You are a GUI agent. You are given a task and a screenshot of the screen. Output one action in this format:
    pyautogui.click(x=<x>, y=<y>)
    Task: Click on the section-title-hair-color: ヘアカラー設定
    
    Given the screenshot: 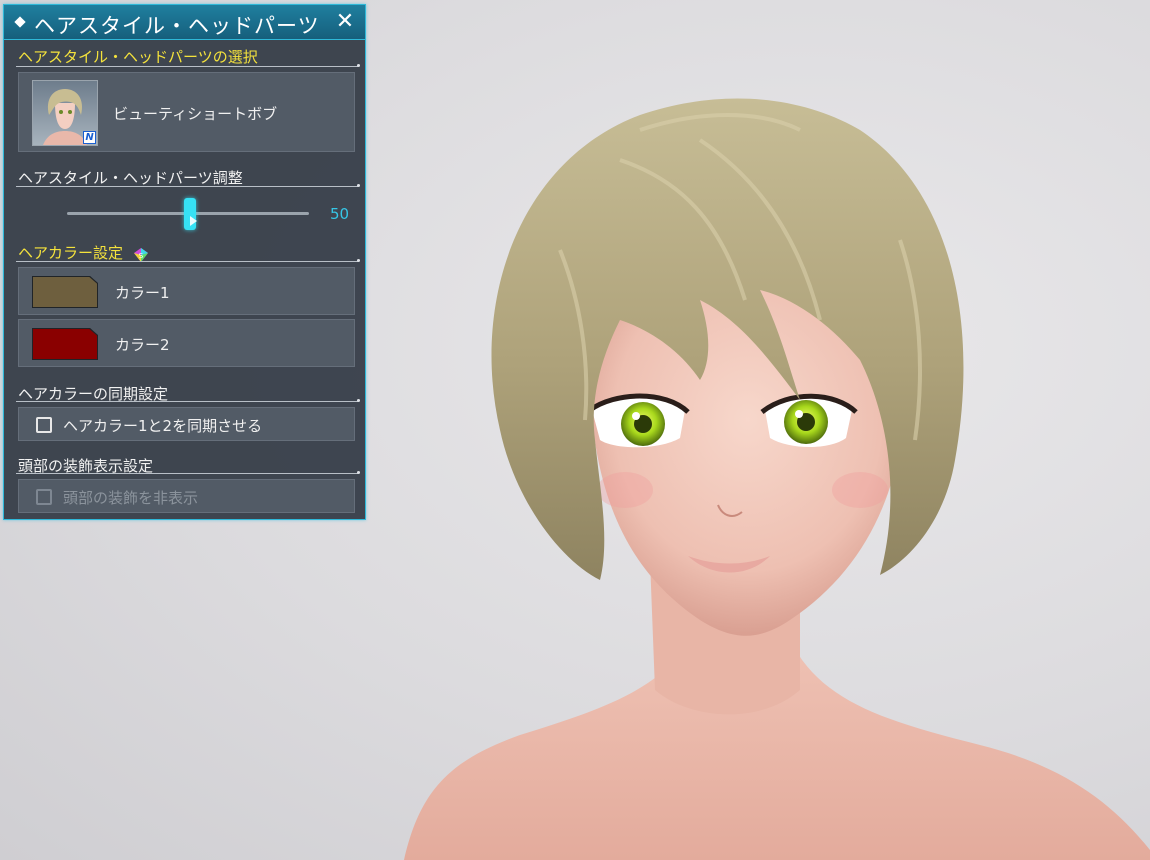 What is the action you would take?
    pyautogui.click(x=71, y=253)
    